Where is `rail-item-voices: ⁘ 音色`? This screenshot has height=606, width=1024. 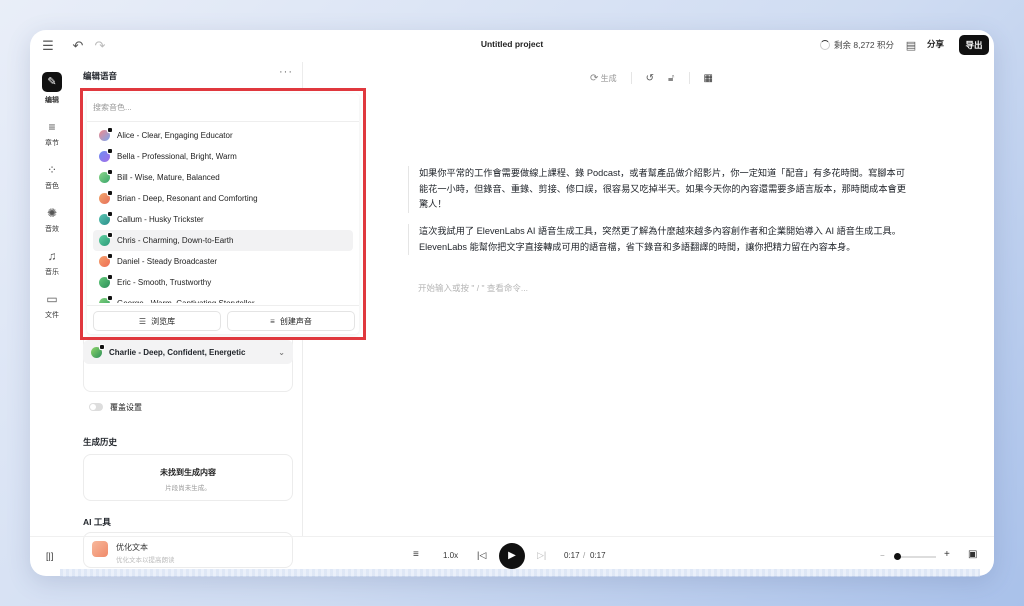
rail-item-voices: ⁘ 音色 is located at coordinates (52, 176).